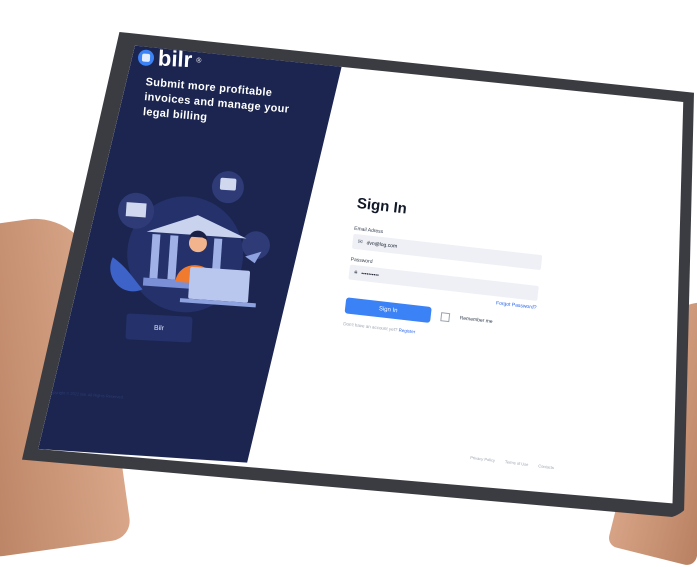 This screenshot has width=697, height=567. Describe the element at coordinates (482, 459) in the screenshot. I see `privacy-policy-link: Privacy Policy` at that location.